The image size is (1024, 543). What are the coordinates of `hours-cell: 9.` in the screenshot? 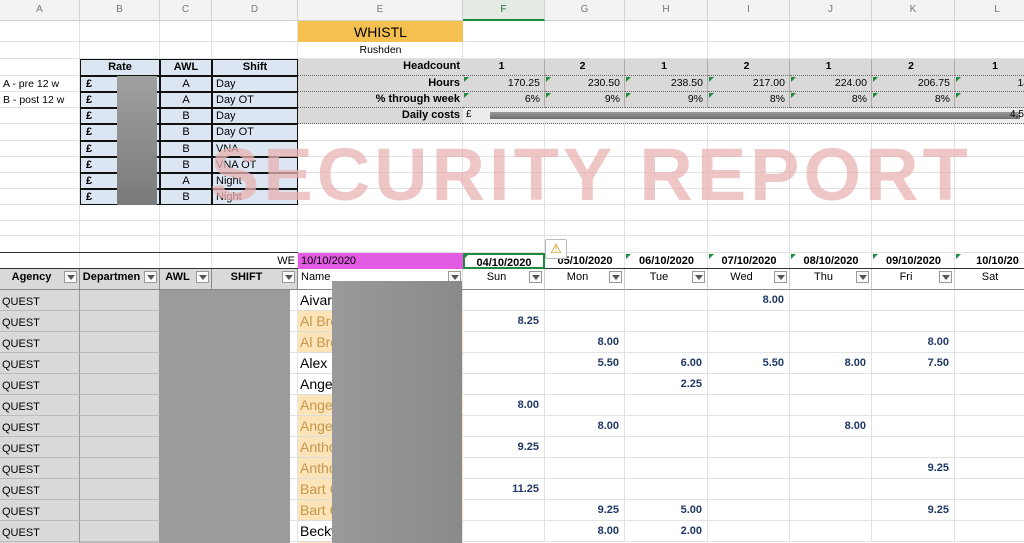 It's located at (989, 447).